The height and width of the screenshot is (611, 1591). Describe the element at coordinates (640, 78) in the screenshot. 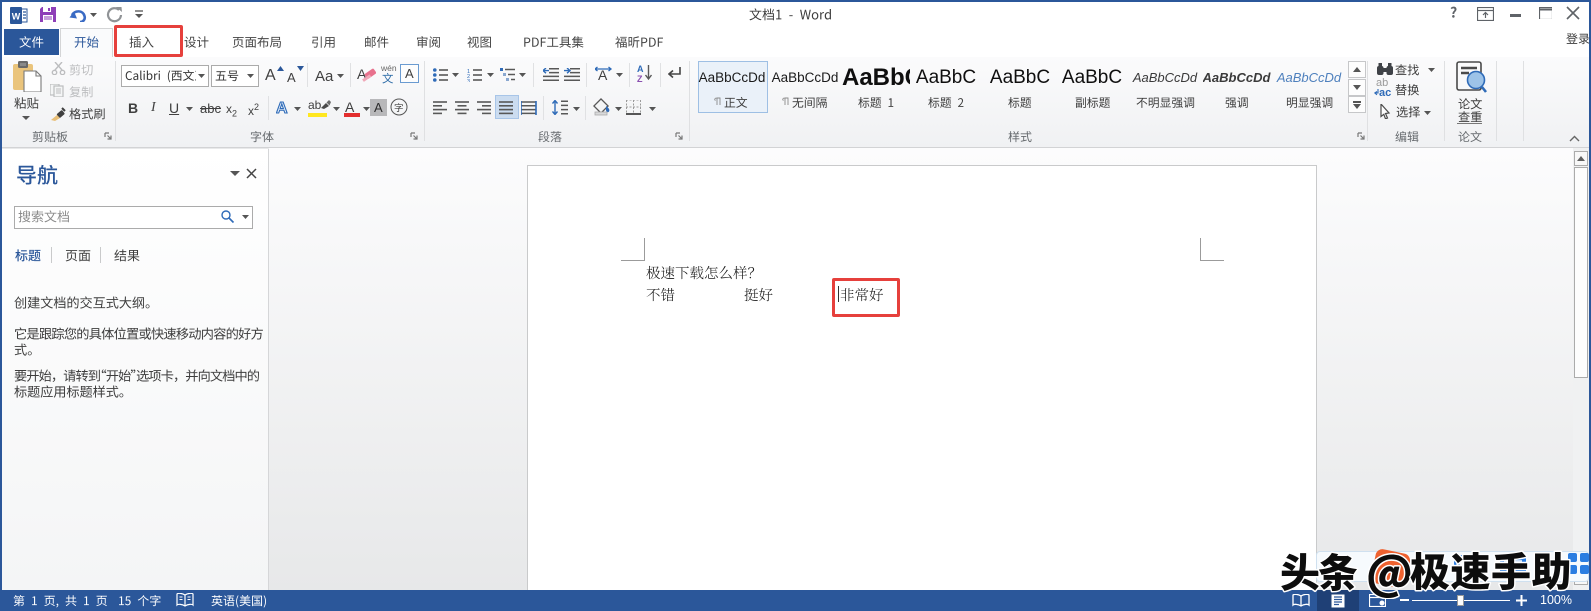

I see `svg-text: Z` at that location.